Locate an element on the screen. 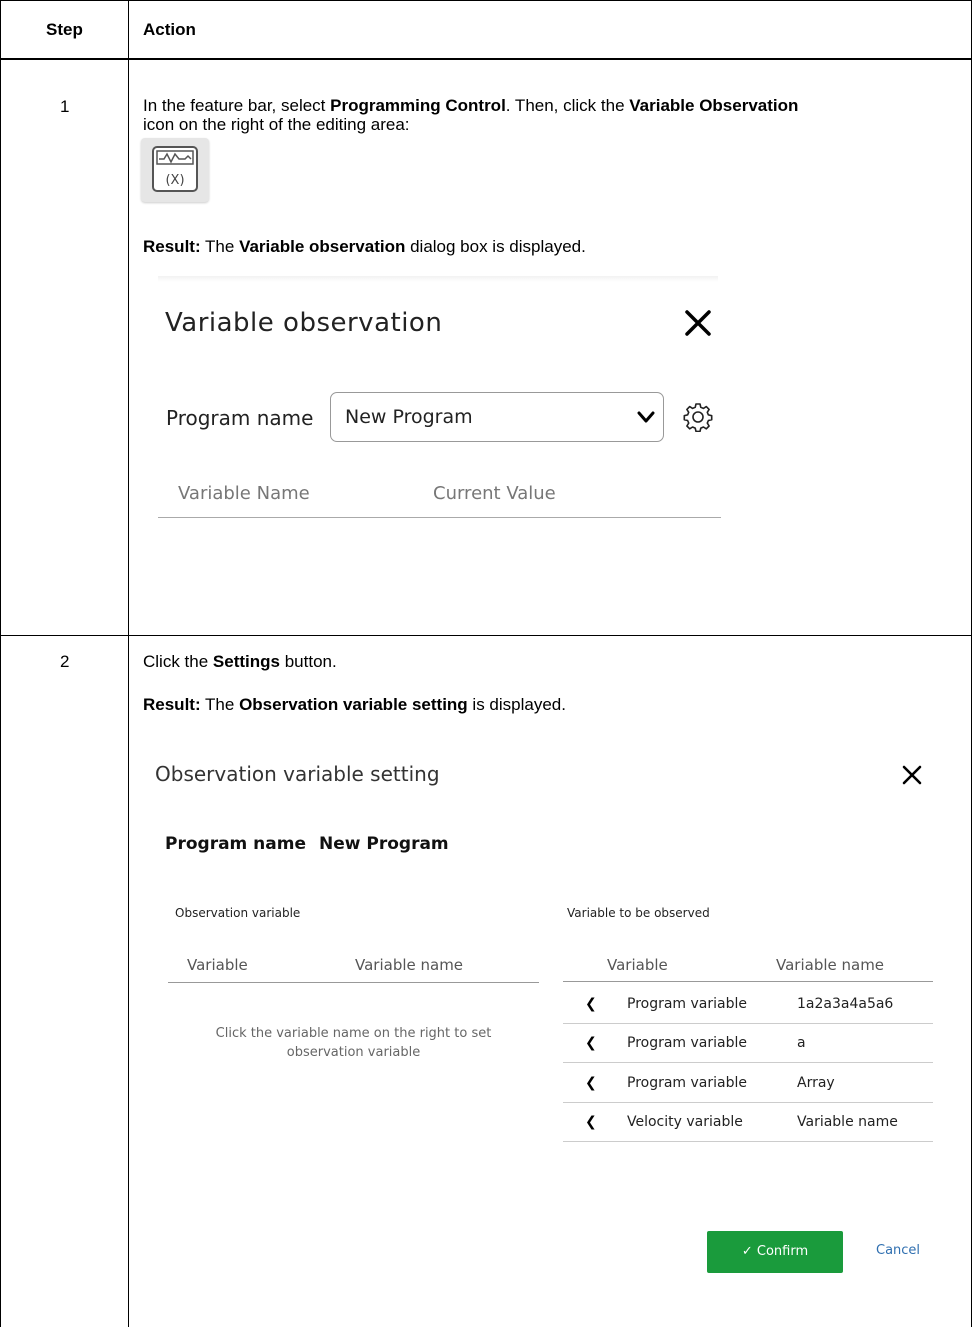  programming-control-bold: Programming Control is located at coordinates (418, 105).